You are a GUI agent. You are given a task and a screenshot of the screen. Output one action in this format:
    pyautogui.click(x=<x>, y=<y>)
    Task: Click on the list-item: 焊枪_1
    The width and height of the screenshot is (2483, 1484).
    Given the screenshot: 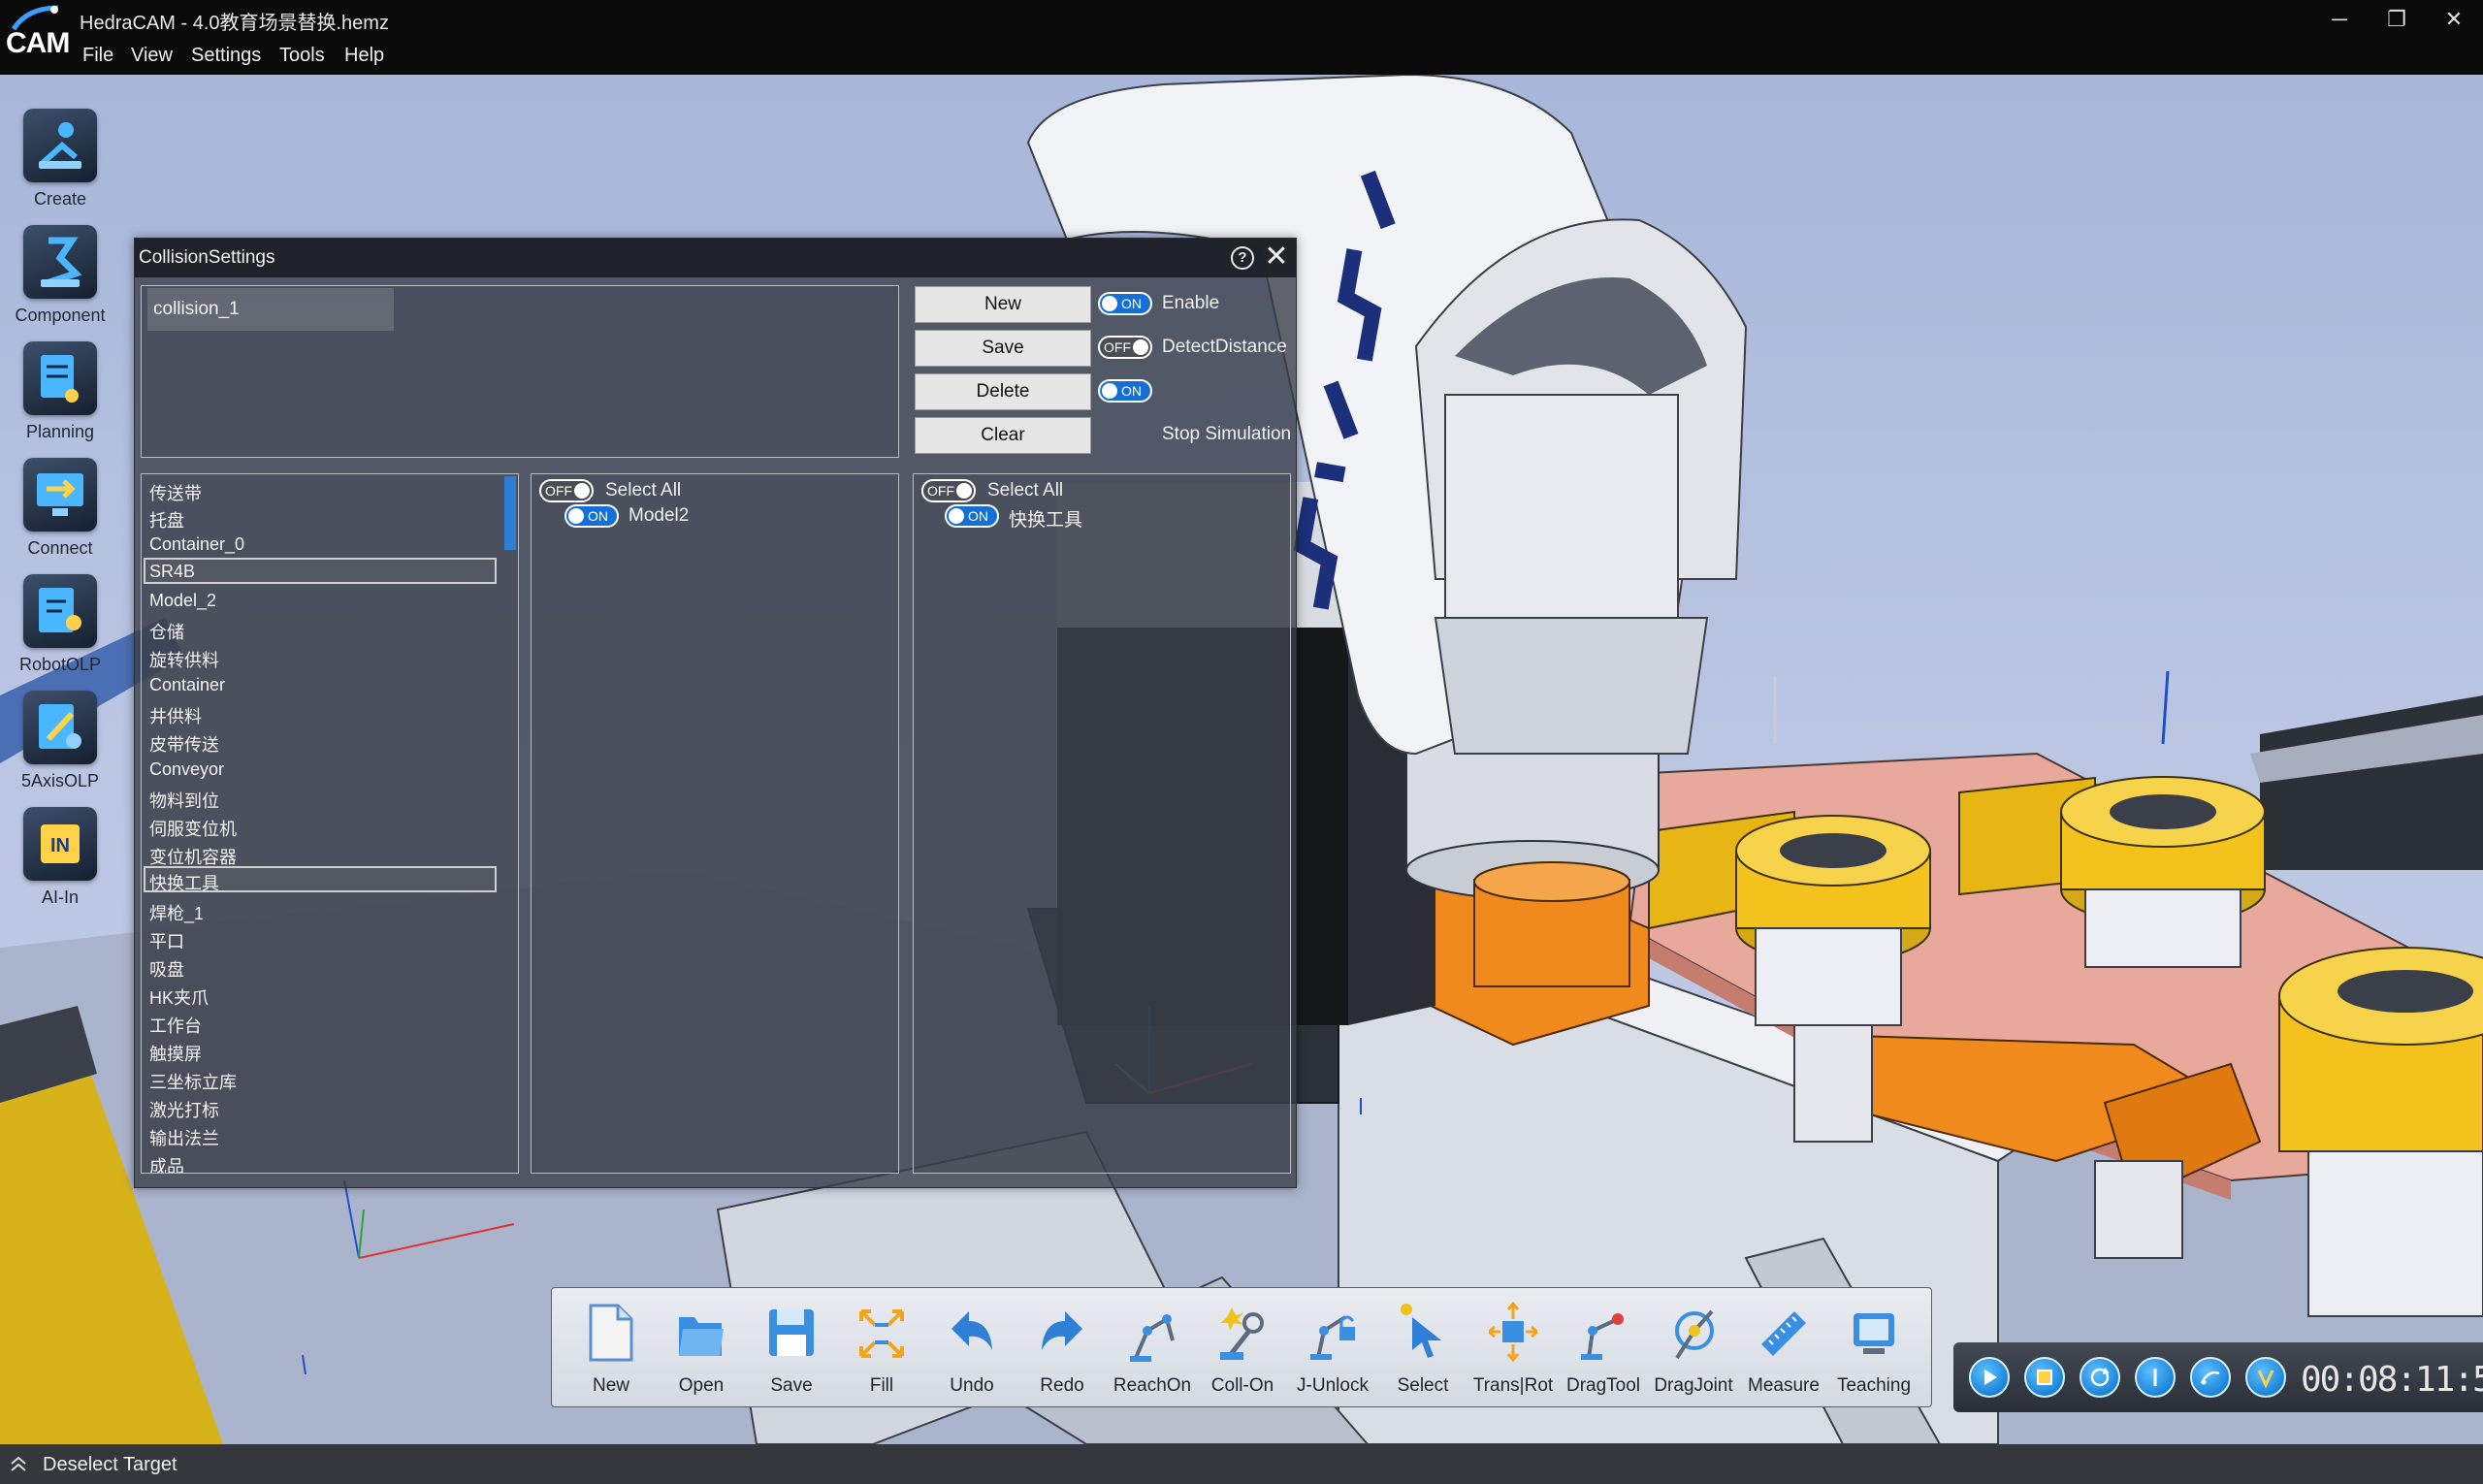 What is the action you would take?
    pyautogui.click(x=320, y=909)
    